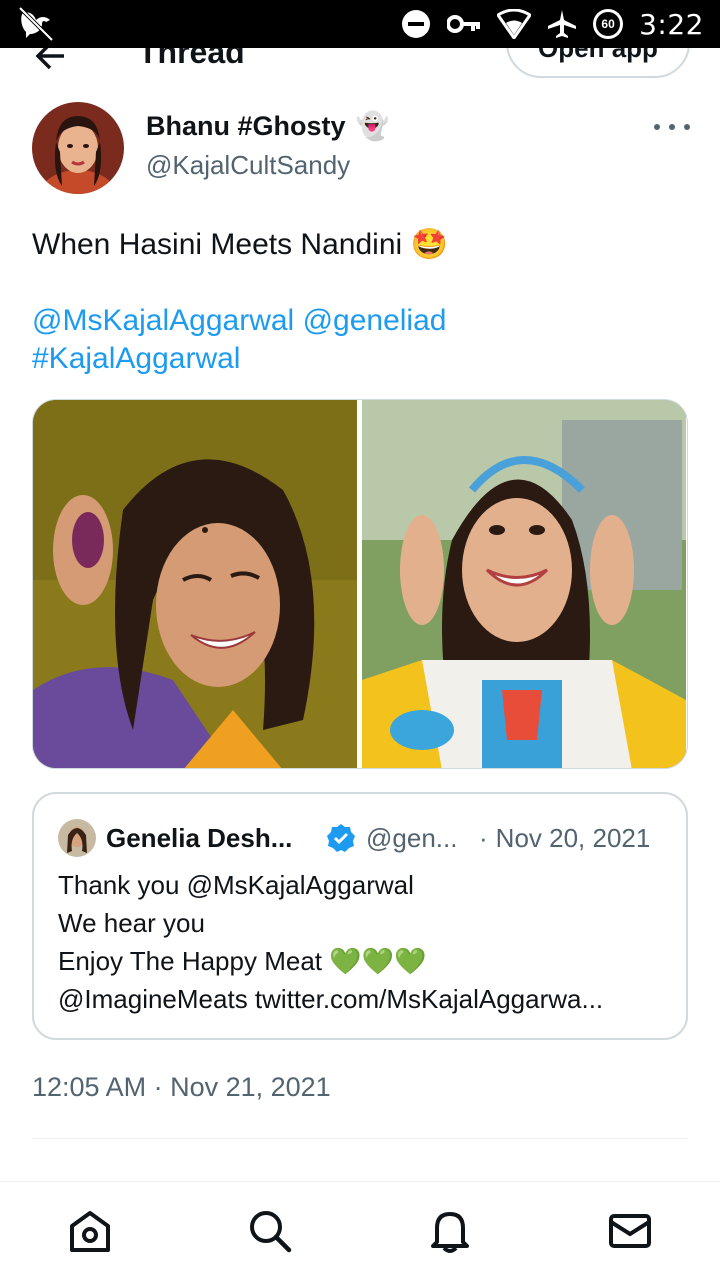  Describe the element at coordinates (217, 244) in the screenshot. I see `tweet-body: When Hasini Meets Nandini` at that location.